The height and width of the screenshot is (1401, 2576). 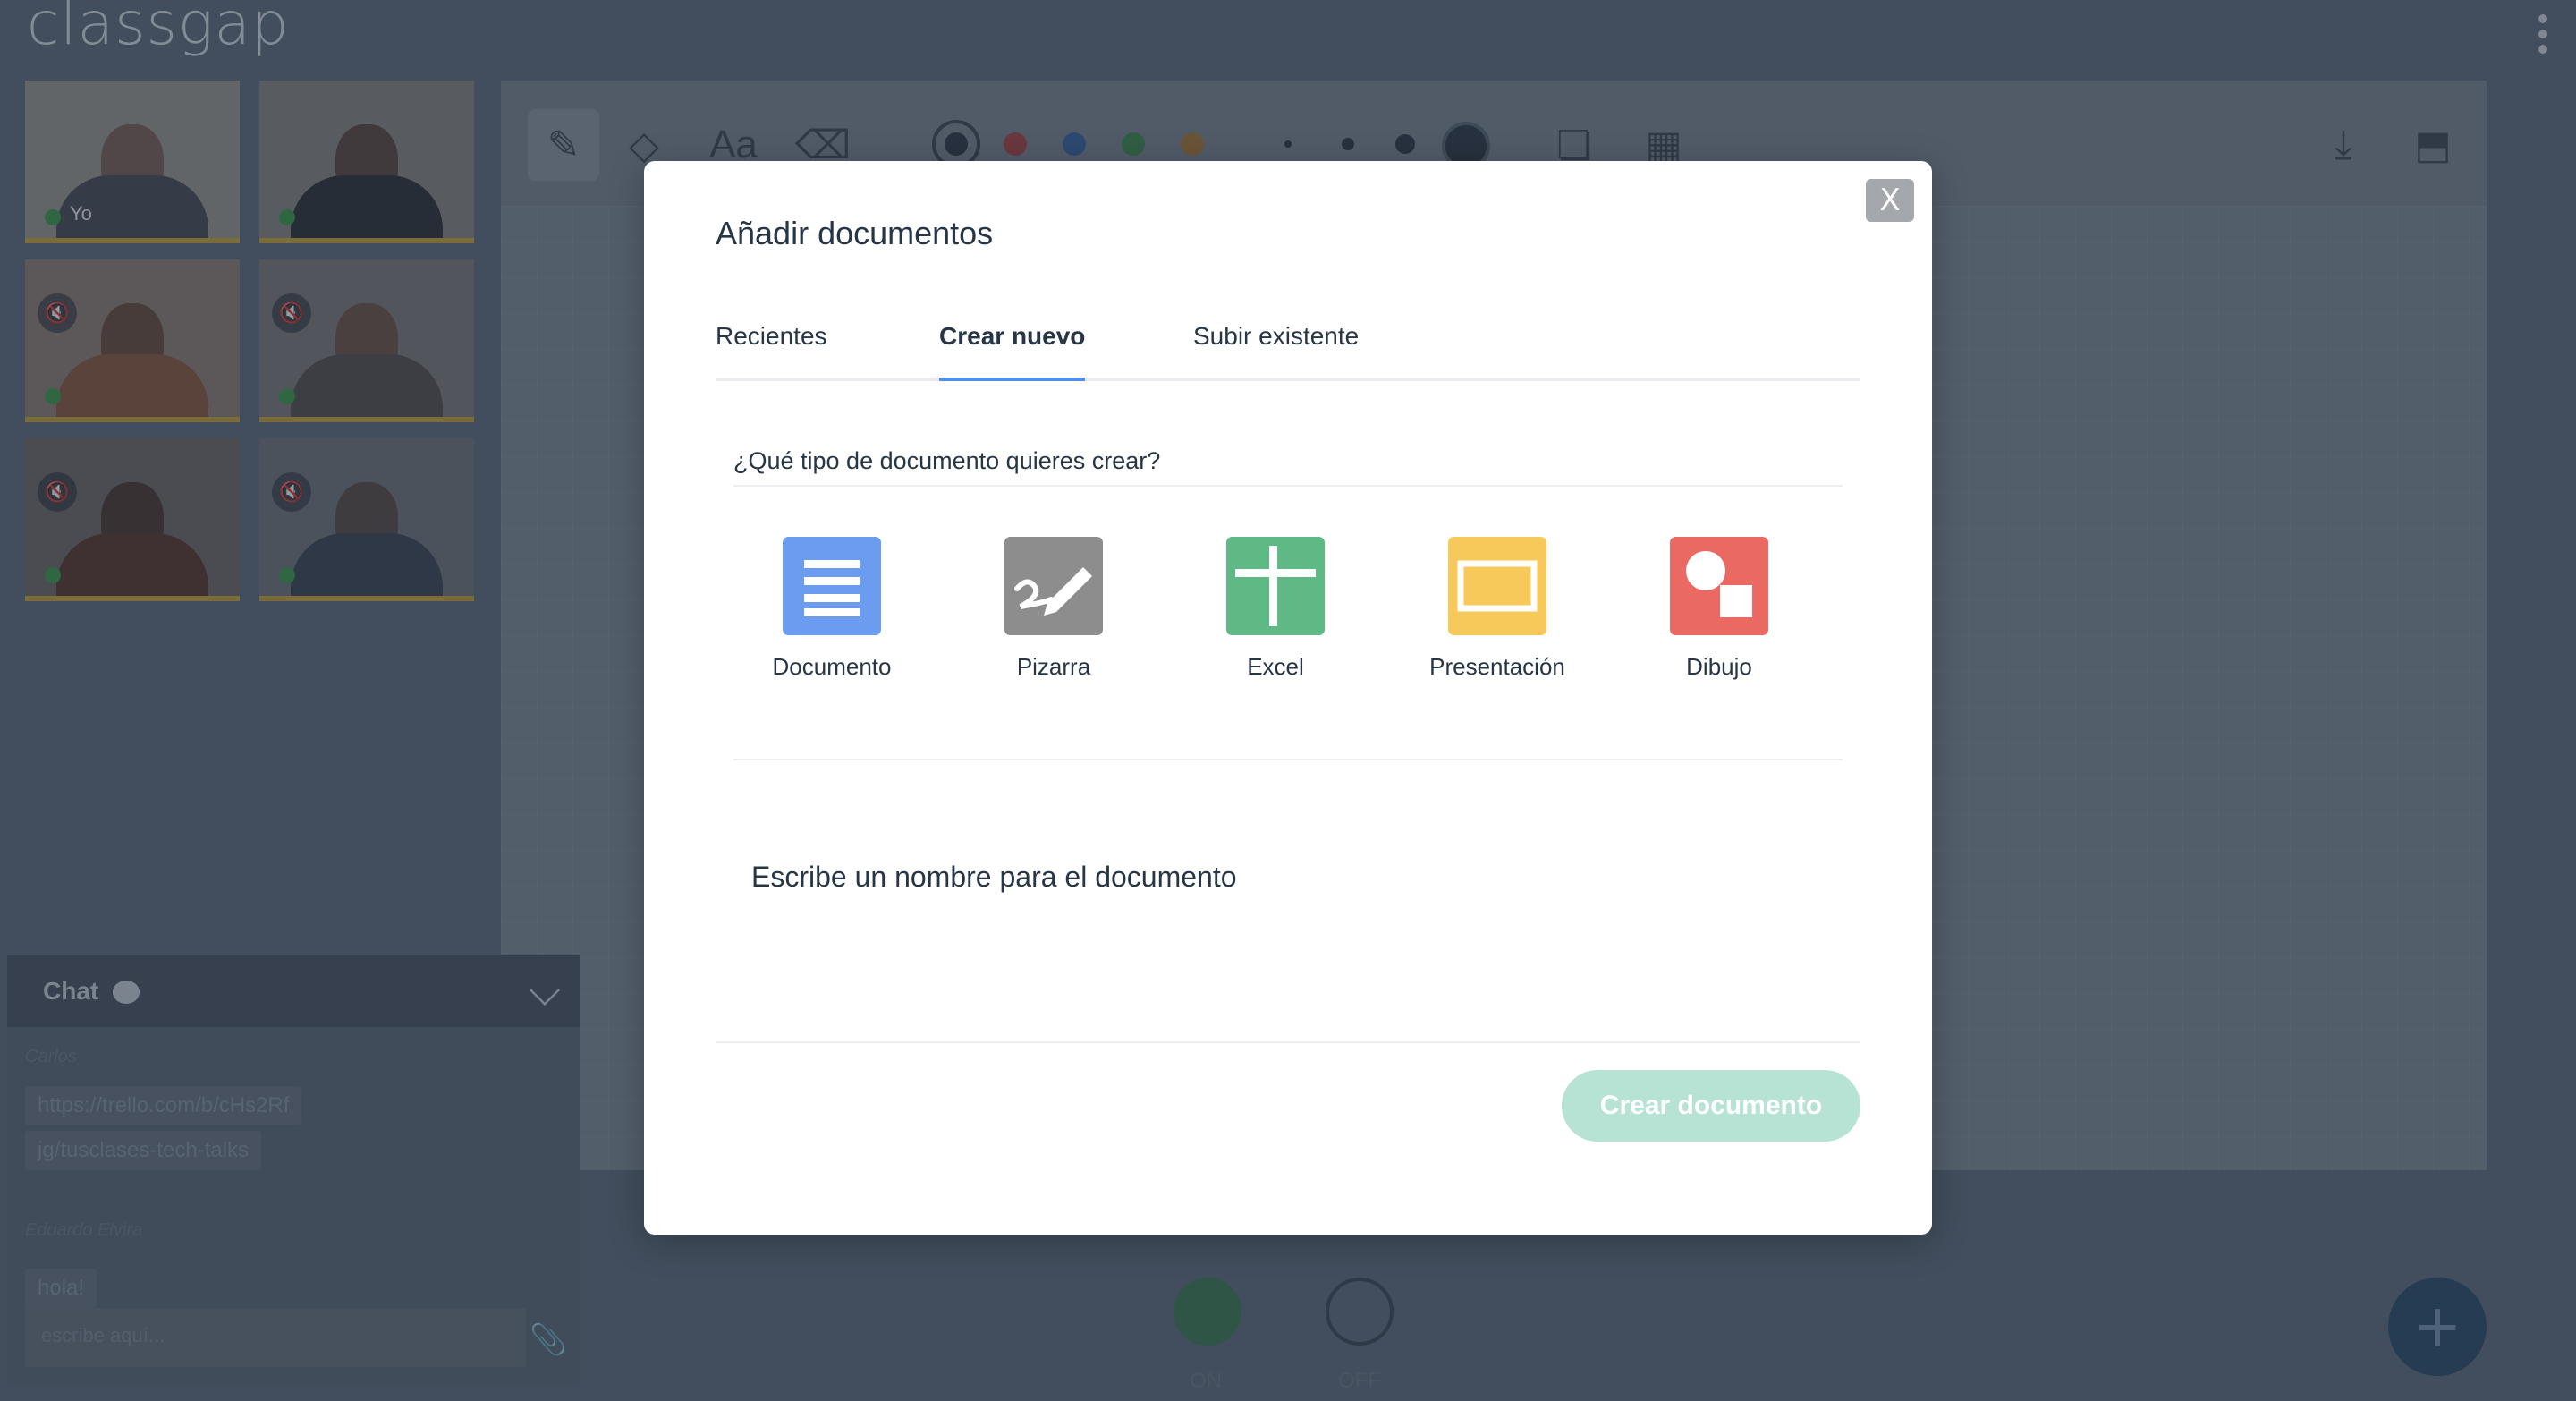 What do you see at coordinates (1276, 351) in the screenshot?
I see `tab-subir-existente: Subir existente` at bounding box center [1276, 351].